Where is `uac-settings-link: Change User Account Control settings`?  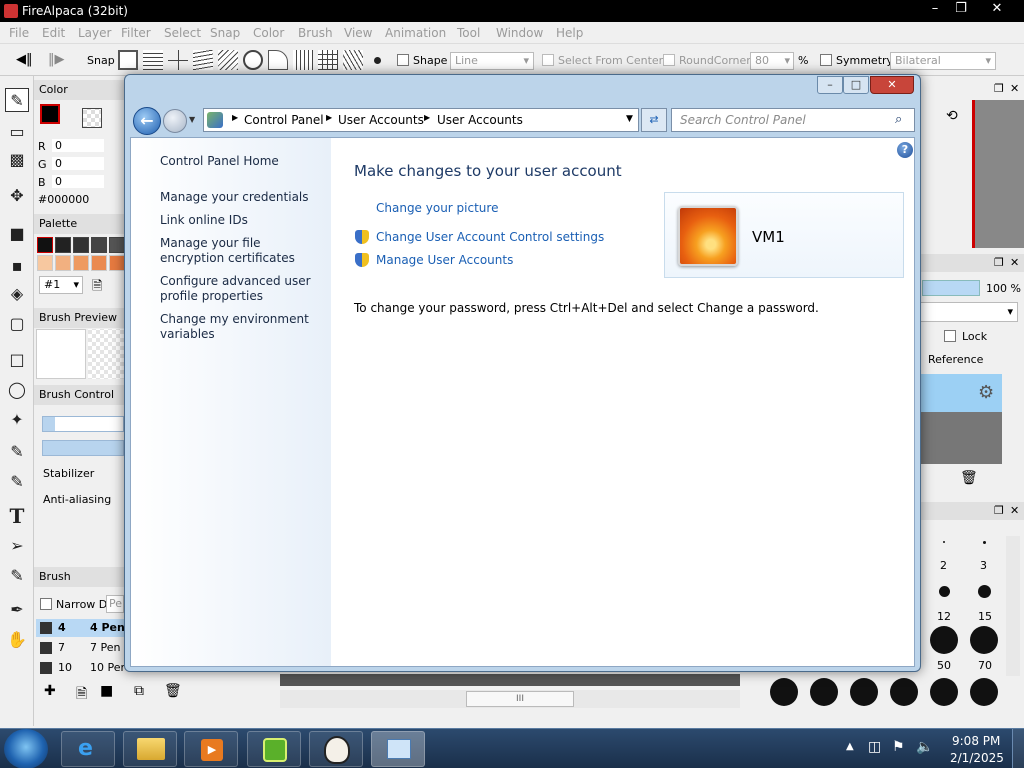 uac-settings-link: Change User Account Control settings is located at coordinates (490, 237).